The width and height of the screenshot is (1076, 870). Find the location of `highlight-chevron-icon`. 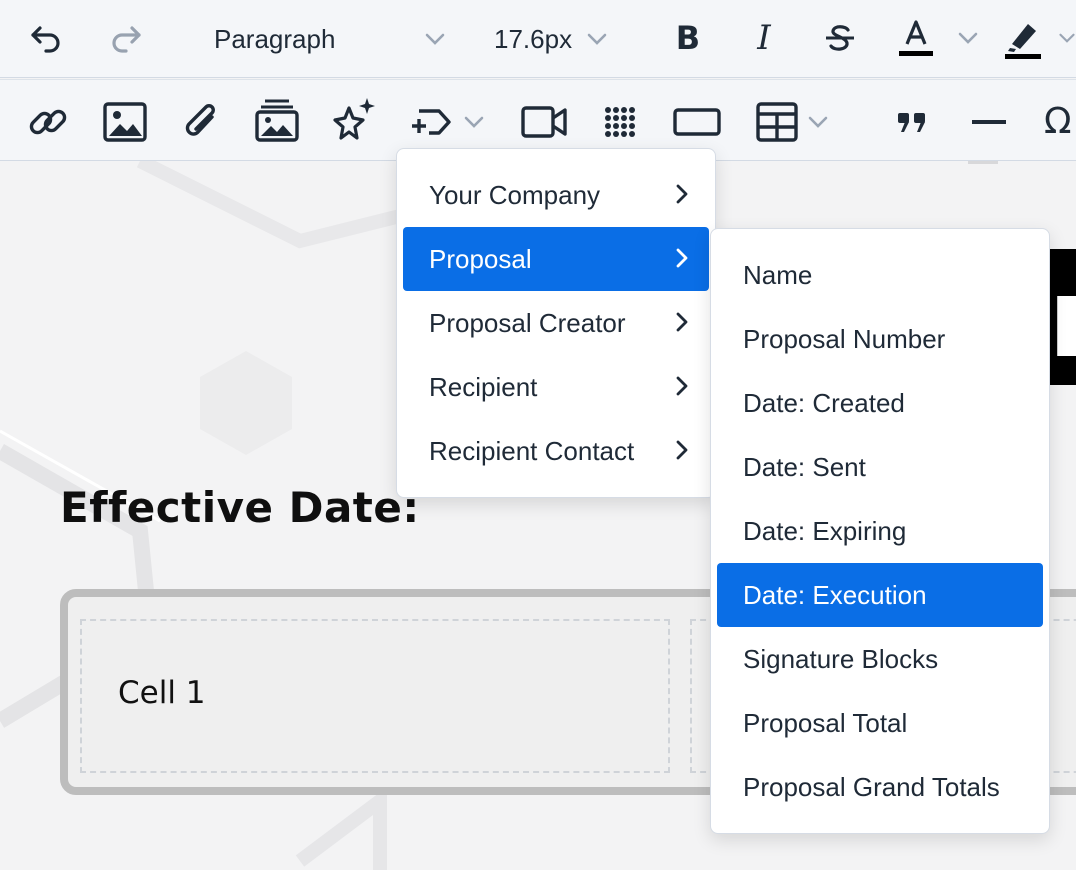

highlight-chevron-icon is located at coordinates (1067, 38).